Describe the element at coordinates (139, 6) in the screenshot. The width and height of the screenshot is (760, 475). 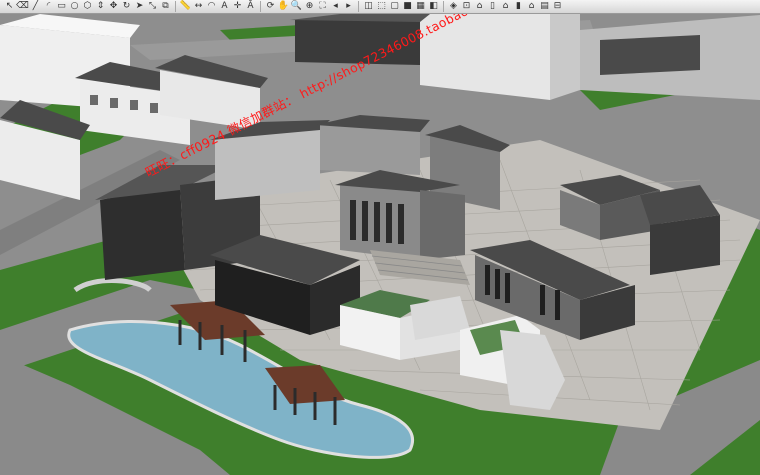
I see `follow-me-icon: ➤` at that location.